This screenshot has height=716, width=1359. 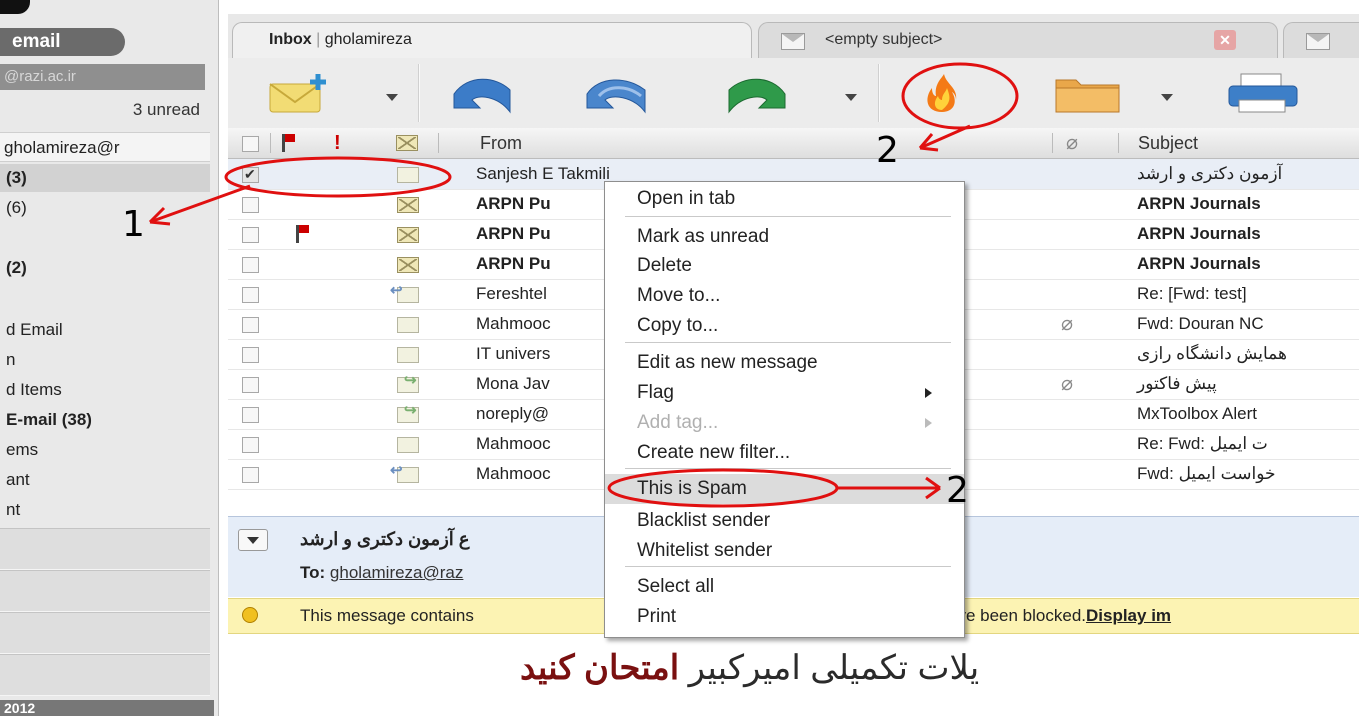 What do you see at coordinates (887, 150) in the screenshot?
I see `annotation-step-2-toolbar: 2` at bounding box center [887, 150].